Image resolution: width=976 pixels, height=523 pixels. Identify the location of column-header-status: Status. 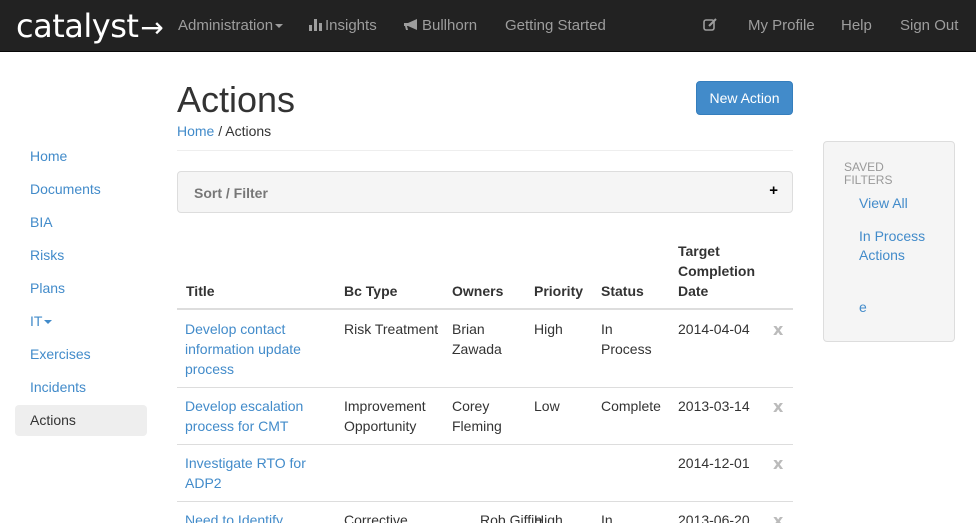
(622, 291).